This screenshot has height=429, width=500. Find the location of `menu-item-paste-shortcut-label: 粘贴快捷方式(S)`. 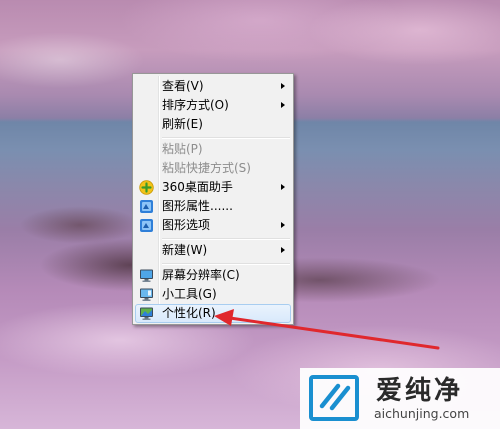

menu-item-paste-shortcut-label: 粘贴快捷方式(S) is located at coordinates (206, 168).